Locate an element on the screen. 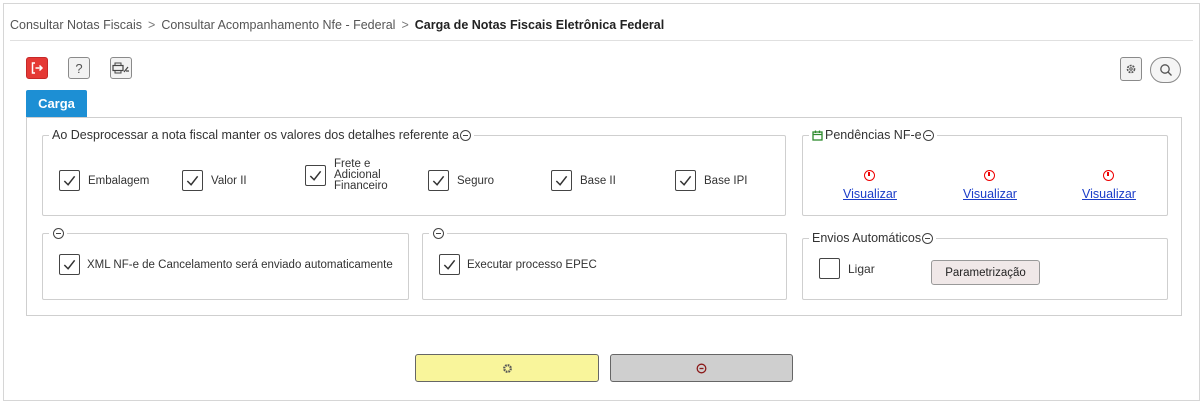  execute-button is located at coordinates (507, 368).